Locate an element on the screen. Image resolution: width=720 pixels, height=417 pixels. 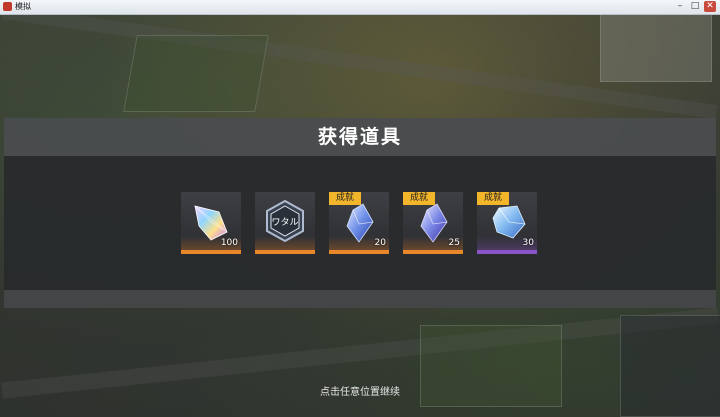
item-count: 25 is located at coordinates (454, 243).